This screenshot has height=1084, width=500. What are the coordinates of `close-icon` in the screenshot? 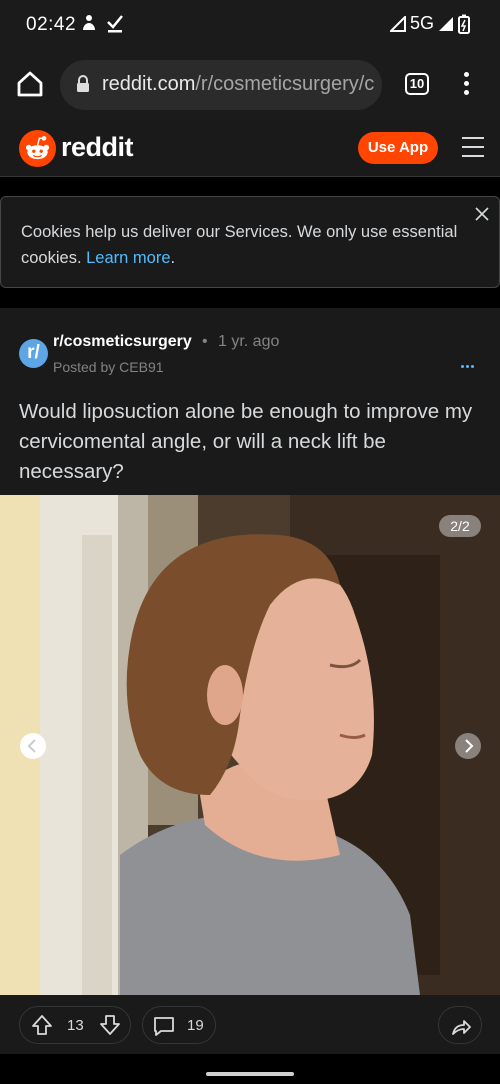 It's located at (482, 214).